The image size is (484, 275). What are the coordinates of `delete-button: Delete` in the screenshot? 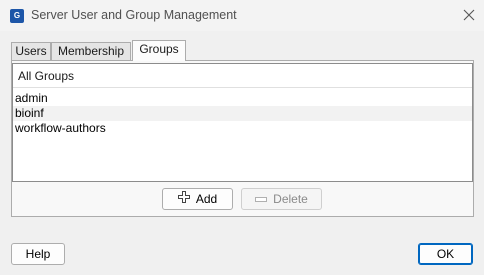 It's located at (281, 199).